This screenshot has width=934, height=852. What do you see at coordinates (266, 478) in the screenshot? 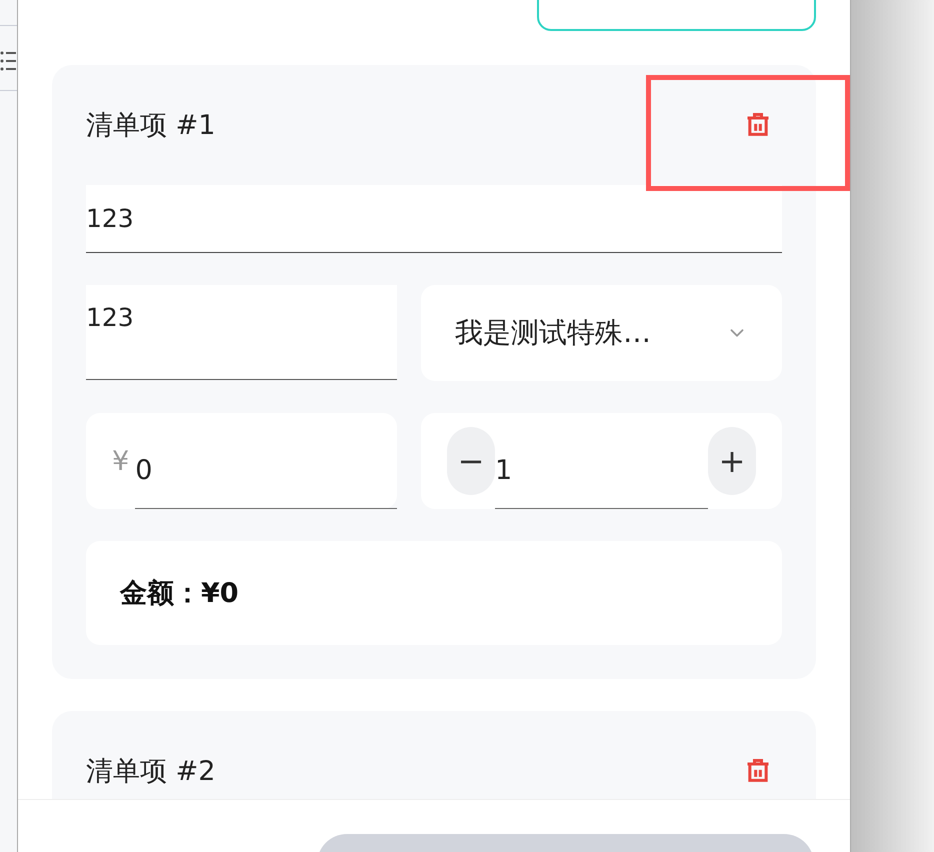
I see `price-field: 0` at bounding box center [266, 478].